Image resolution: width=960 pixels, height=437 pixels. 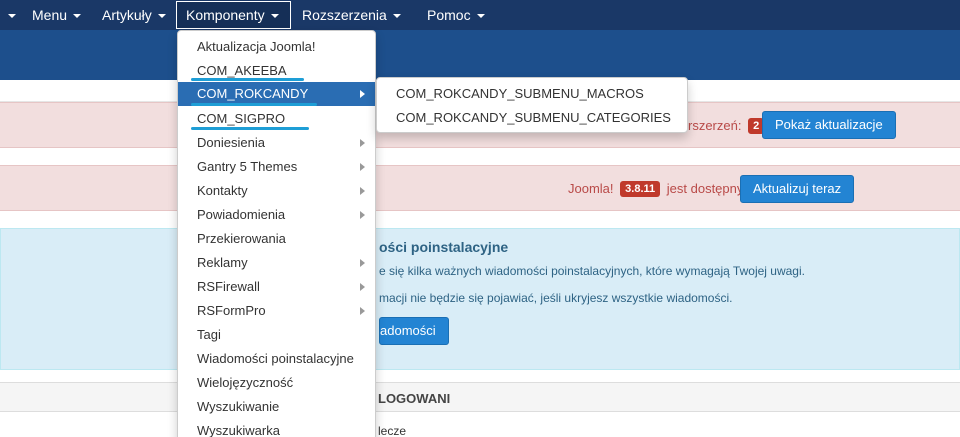 I want to click on alert-text: Joomla! 3.8.11 jest dostępny, so click(x=655, y=189).